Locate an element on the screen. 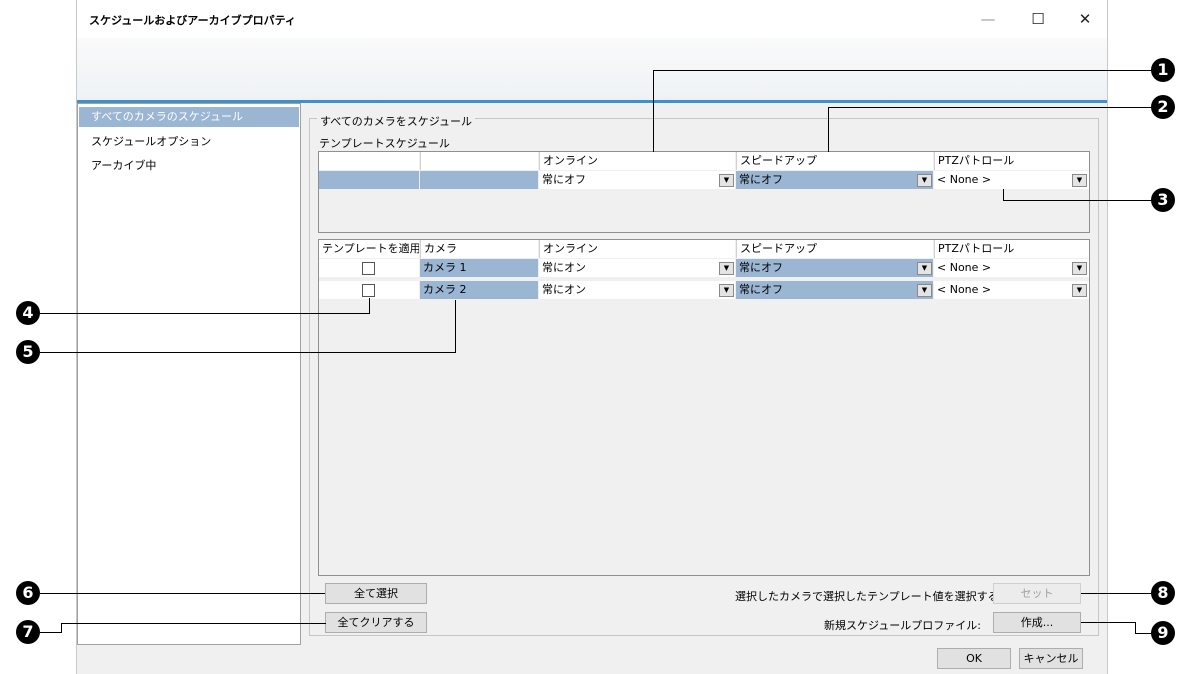 The width and height of the screenshot is (1183, 674). callout-badge-3: 3 is located at coordinates (1163, 200).